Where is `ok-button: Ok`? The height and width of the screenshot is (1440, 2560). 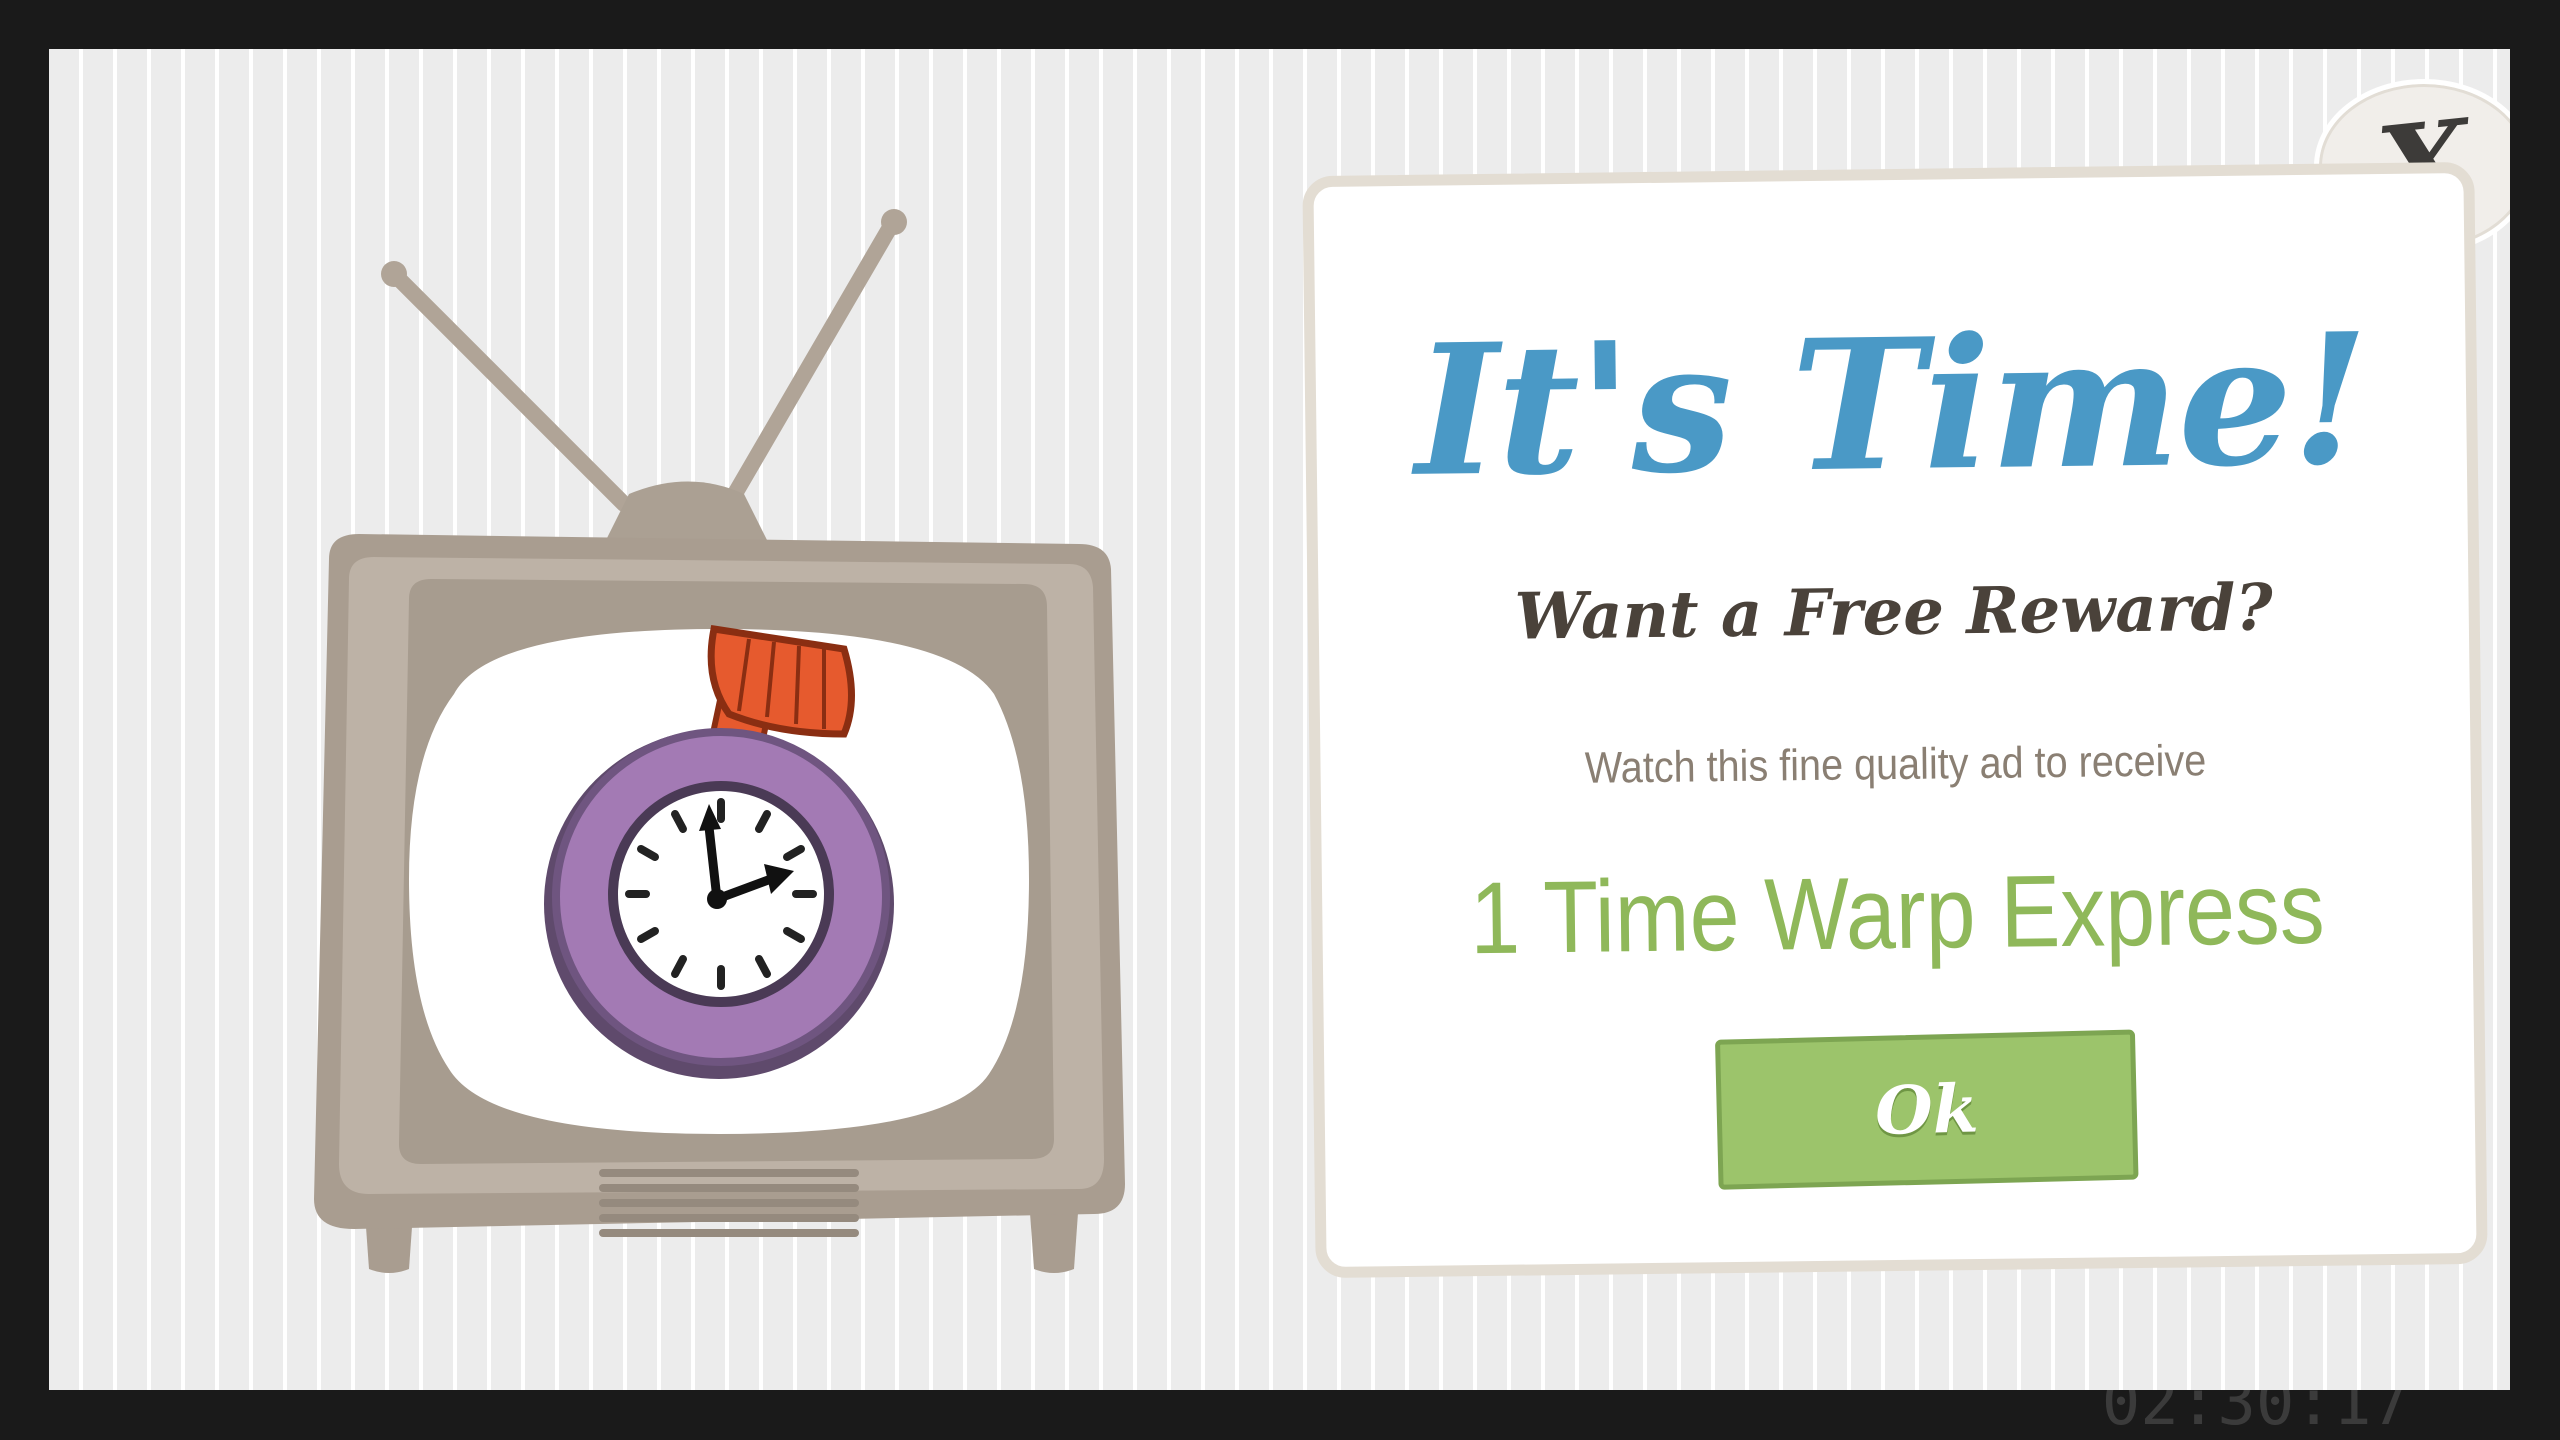
ok-button: Ok is located at coordinates (1926, 1109).